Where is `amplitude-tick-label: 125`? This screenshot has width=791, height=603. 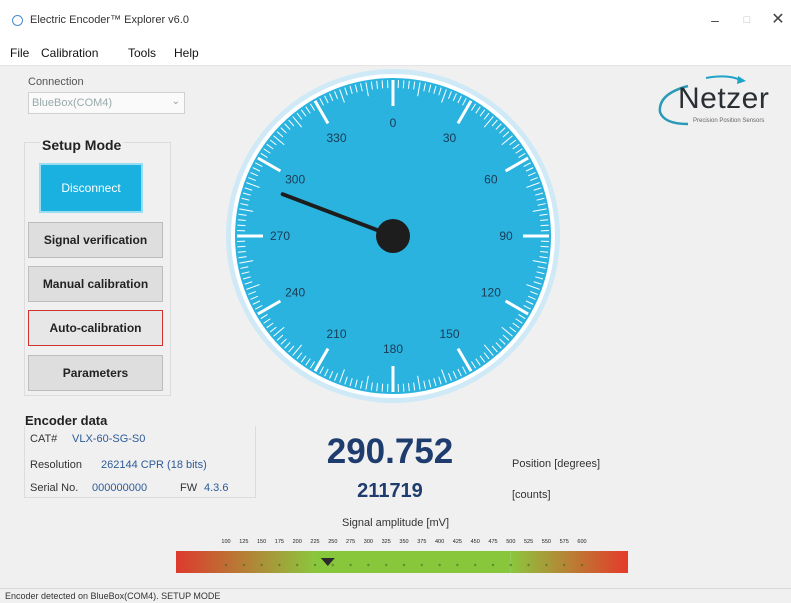 amplitude-tick-label: 125 is located at coordinates (243, 542).